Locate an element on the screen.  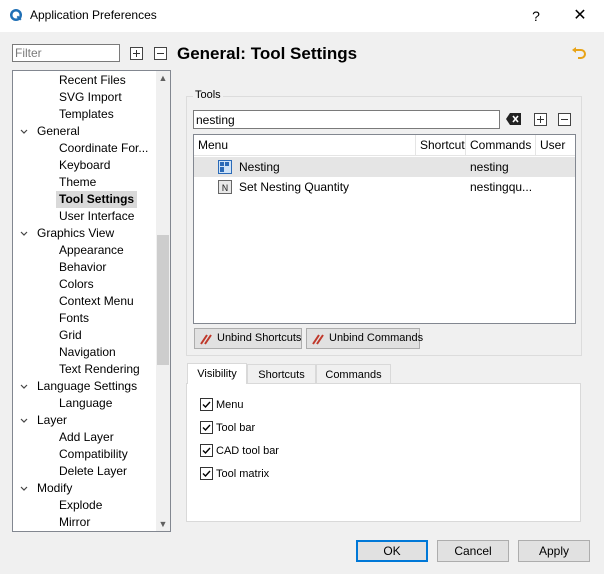
apply-button: Apply is located at coordinates (554, 551).